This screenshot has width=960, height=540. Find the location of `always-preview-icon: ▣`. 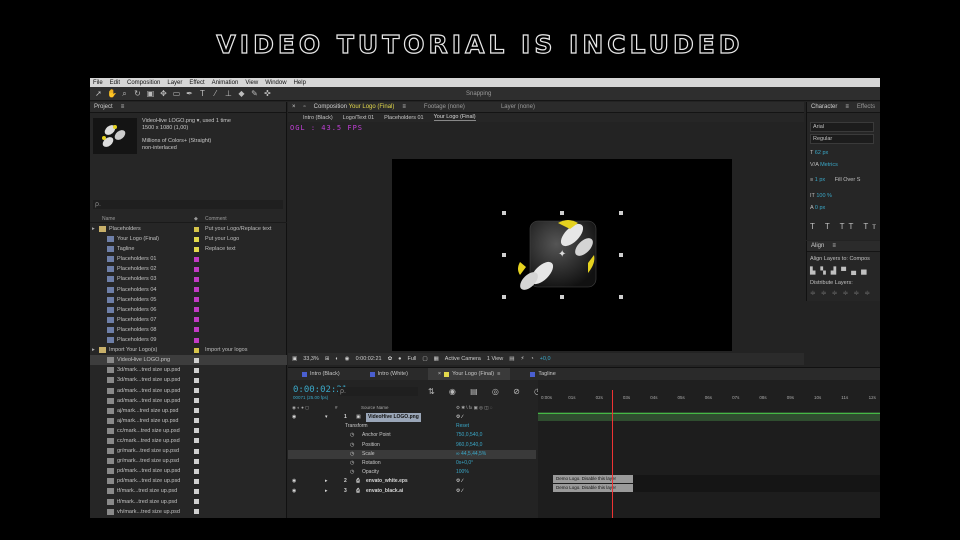

always-preview-icon: ▣ is located at coordinates (294, 359).